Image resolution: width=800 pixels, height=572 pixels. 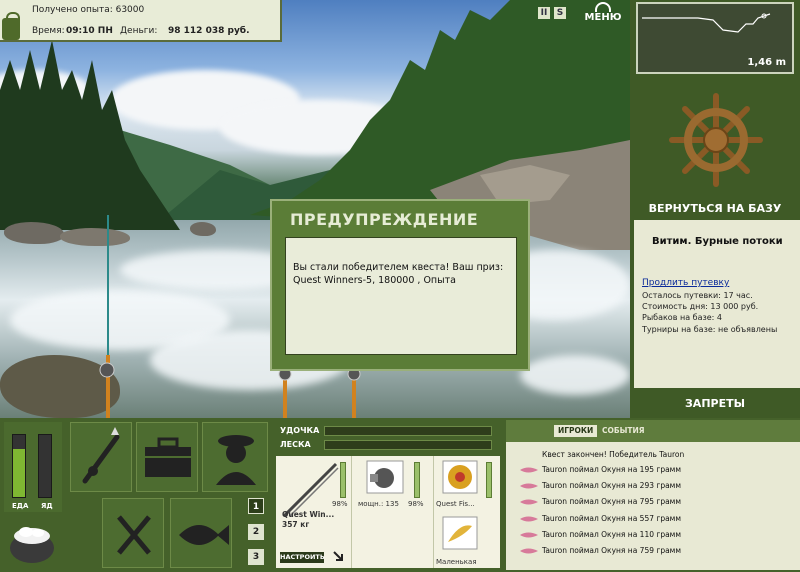 What do you see at coordinates (408, 445) in the screenshot?
I see `line-tension-gauge` at bounding box center [408, 445].